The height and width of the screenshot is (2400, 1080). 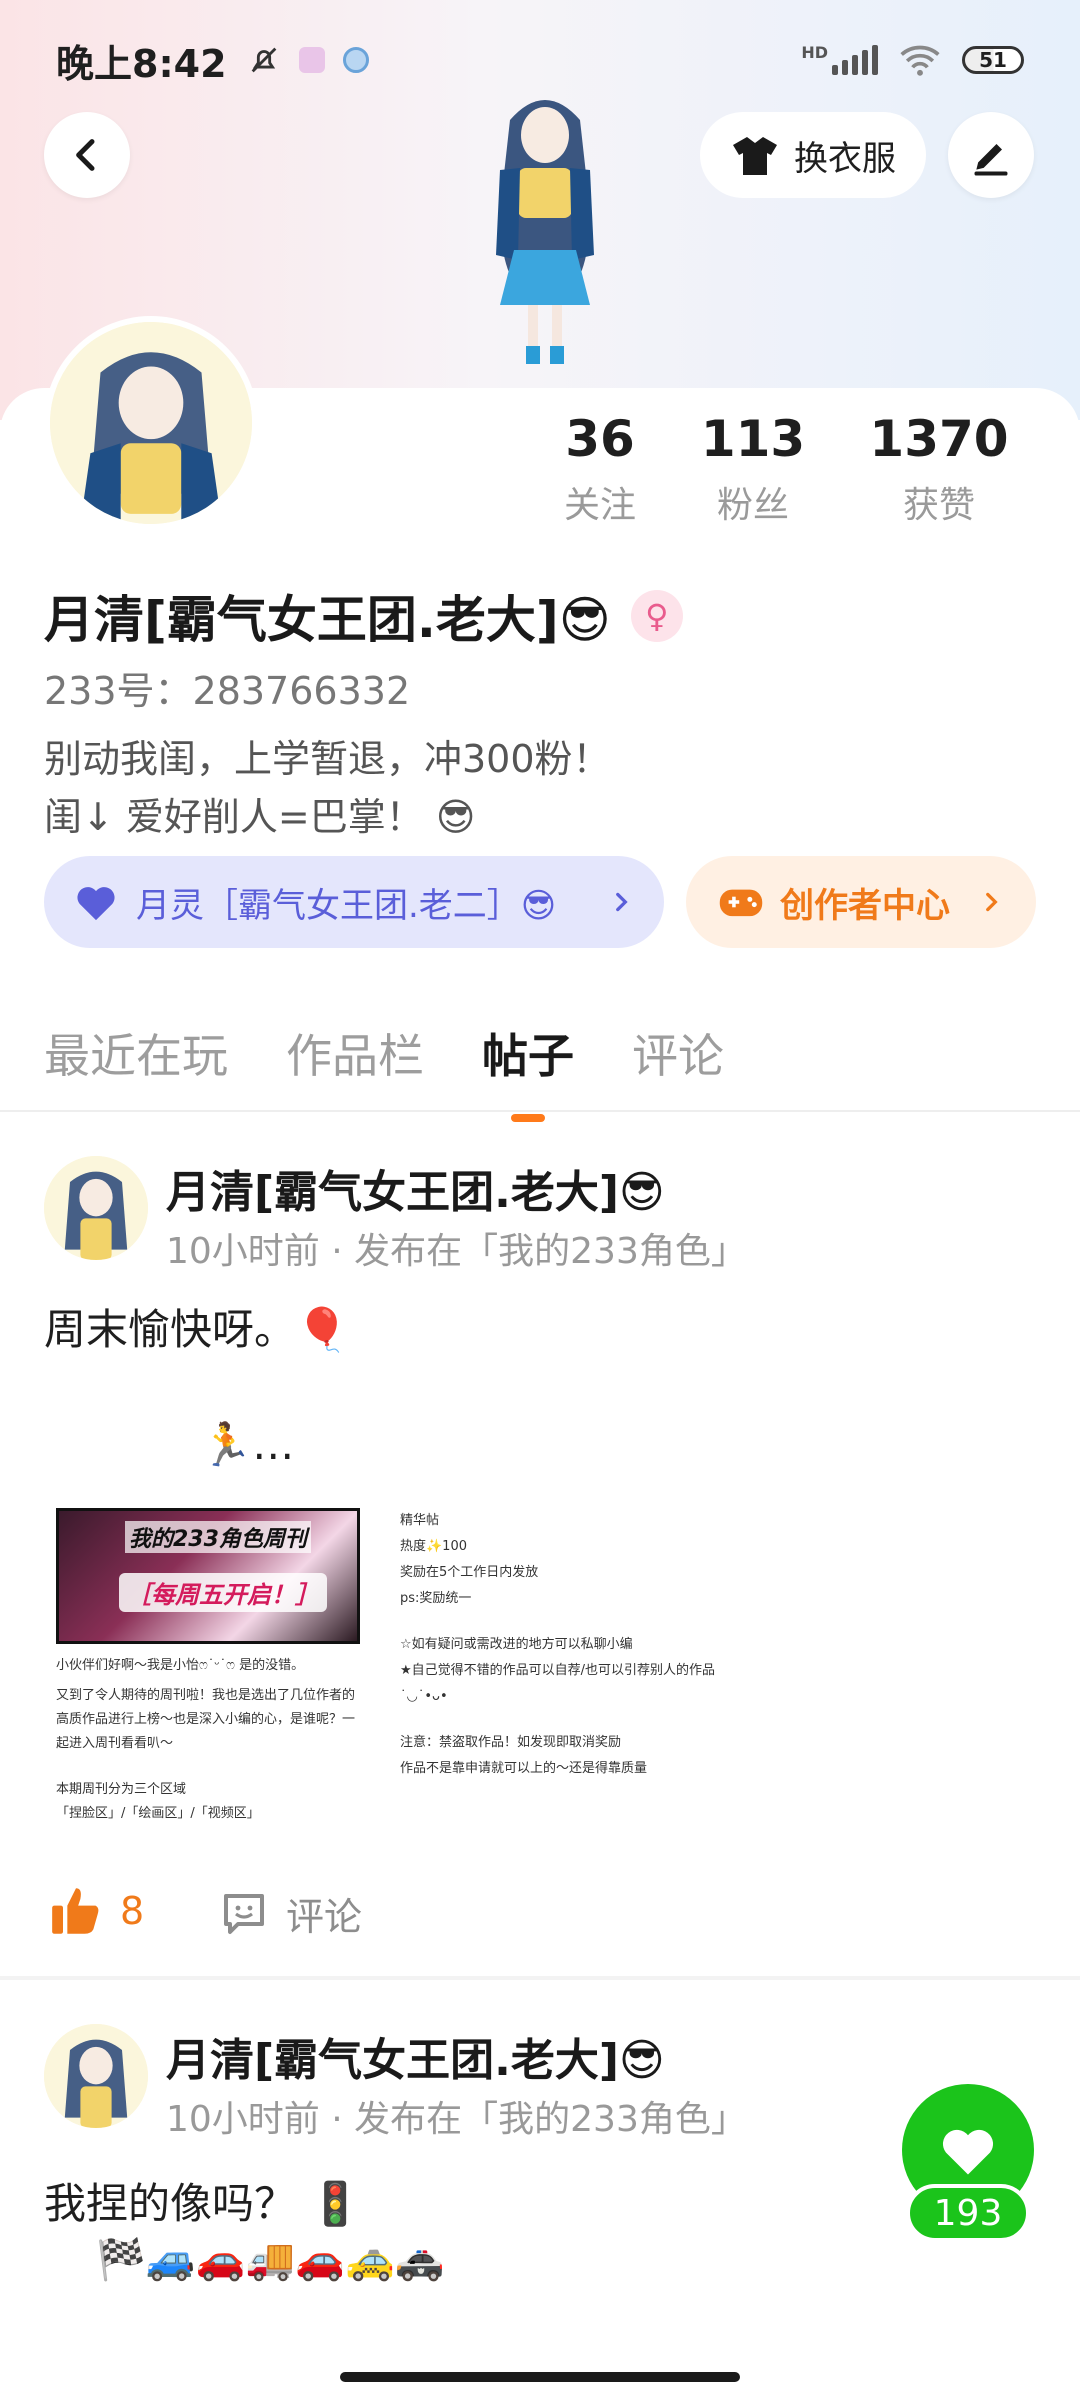 I want to click on floating-like-count: 193, so click(x=968, y=2213).